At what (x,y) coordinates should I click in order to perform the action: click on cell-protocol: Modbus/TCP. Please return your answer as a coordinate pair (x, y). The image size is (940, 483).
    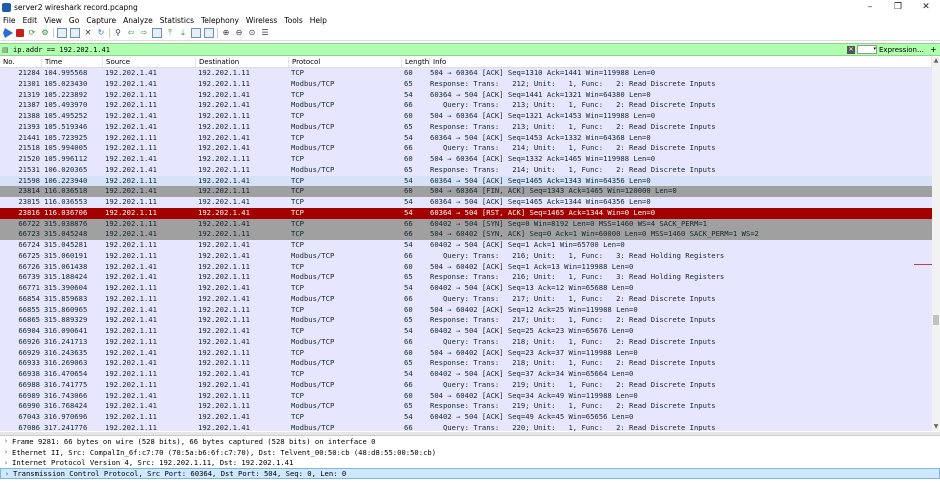
    Looking at the image, I should click on (313, 341).